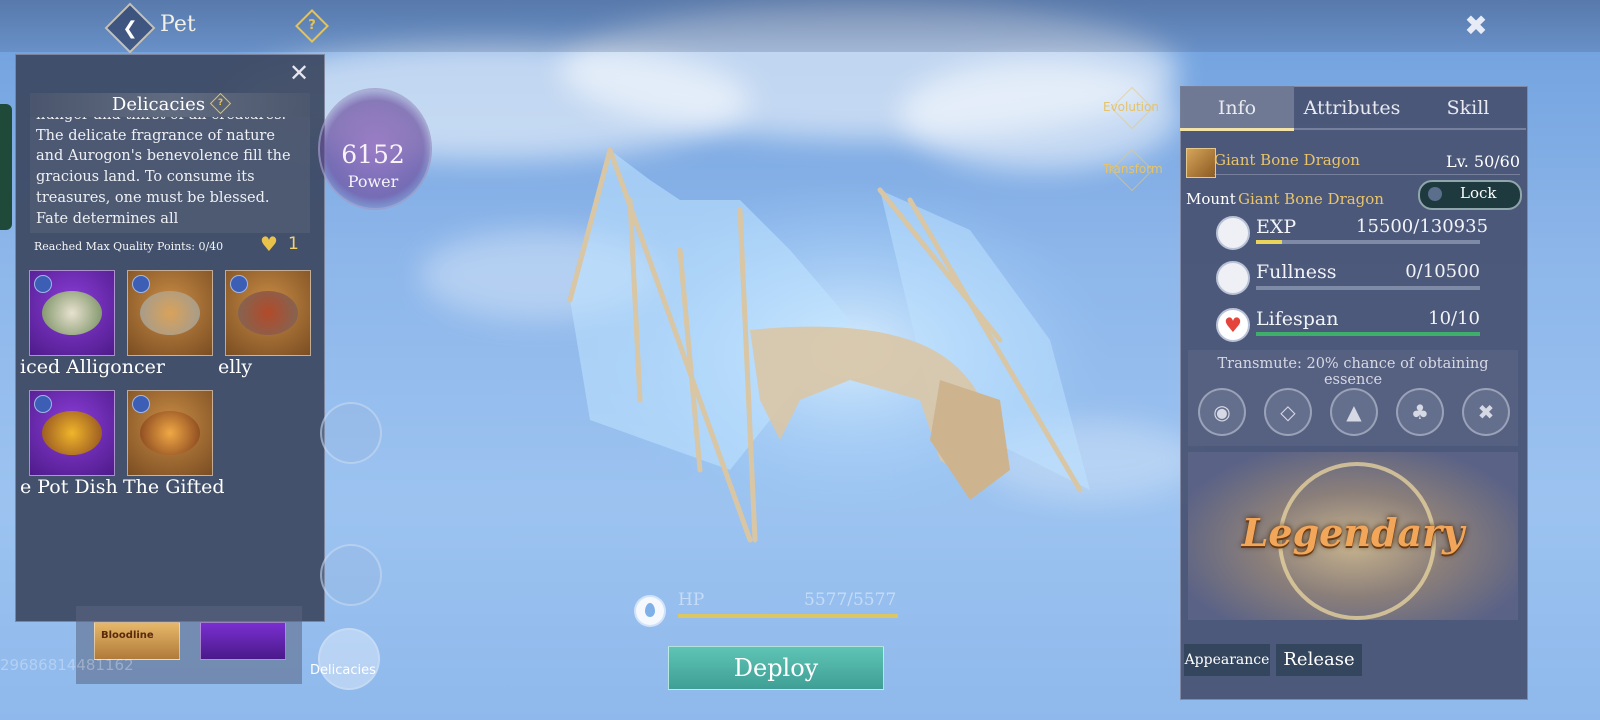  Describe the element at coordinates (1276, 227) in the screenshot. I see `stat-label: EXP` at that location.